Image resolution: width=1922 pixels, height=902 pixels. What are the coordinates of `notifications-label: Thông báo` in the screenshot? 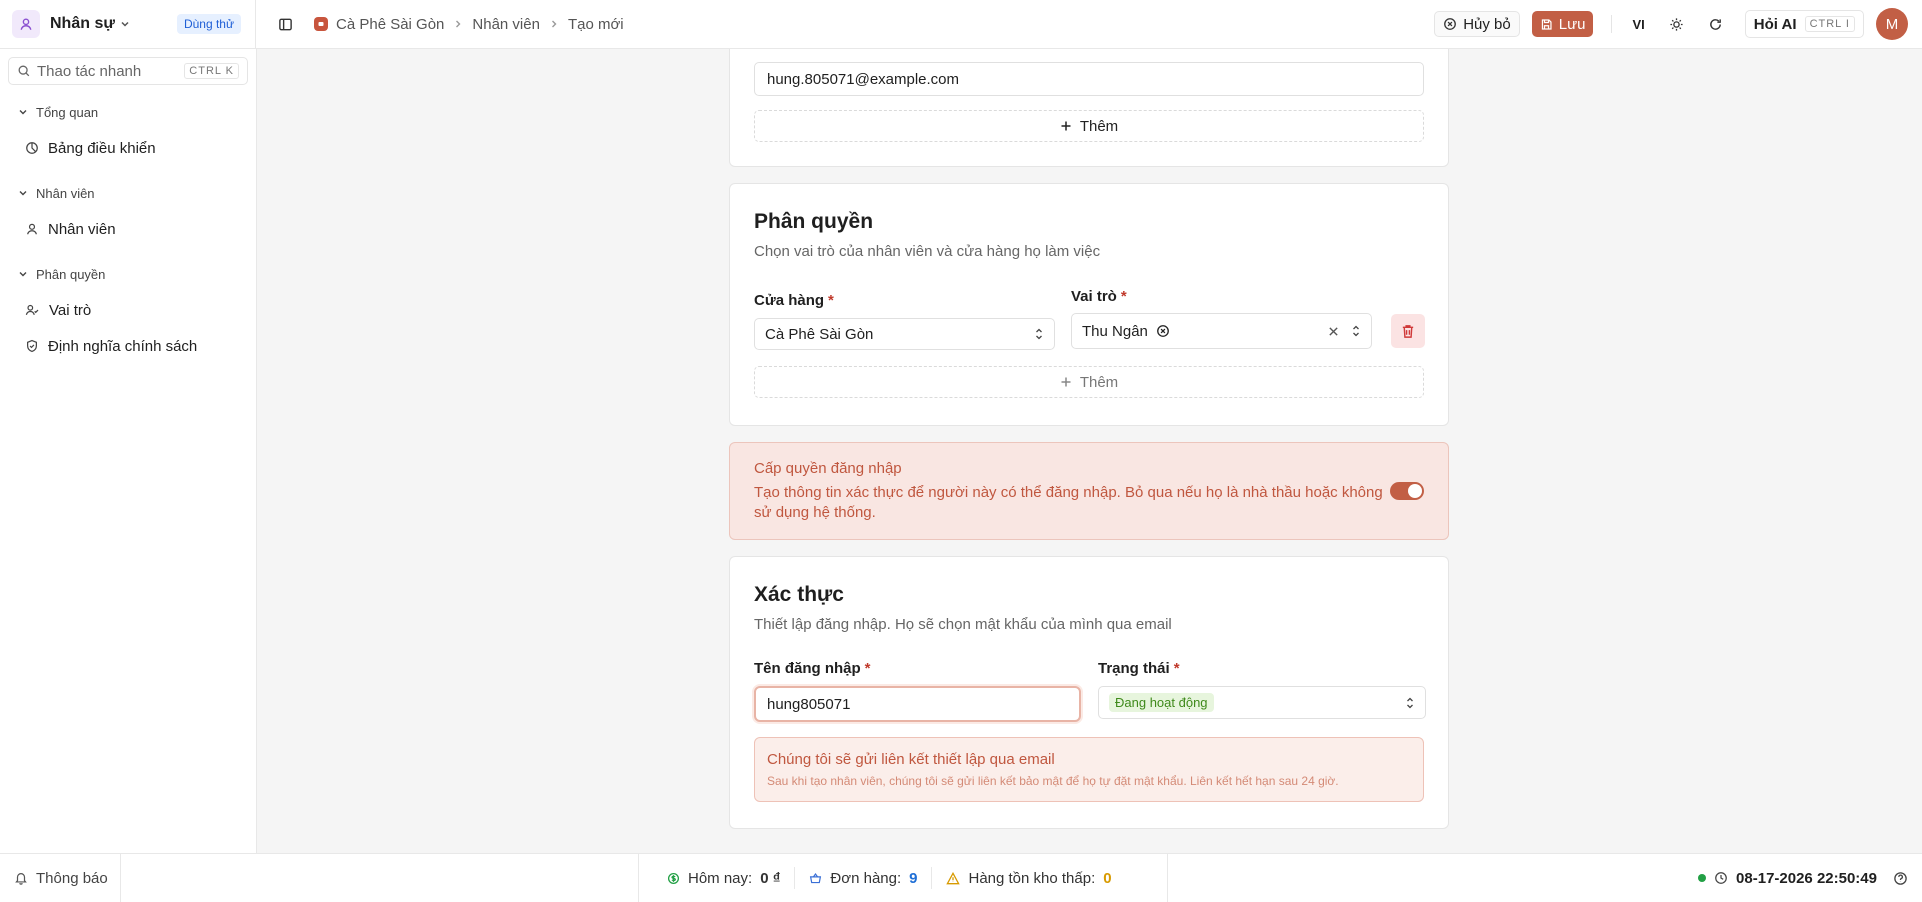 It's located at (72, 878).